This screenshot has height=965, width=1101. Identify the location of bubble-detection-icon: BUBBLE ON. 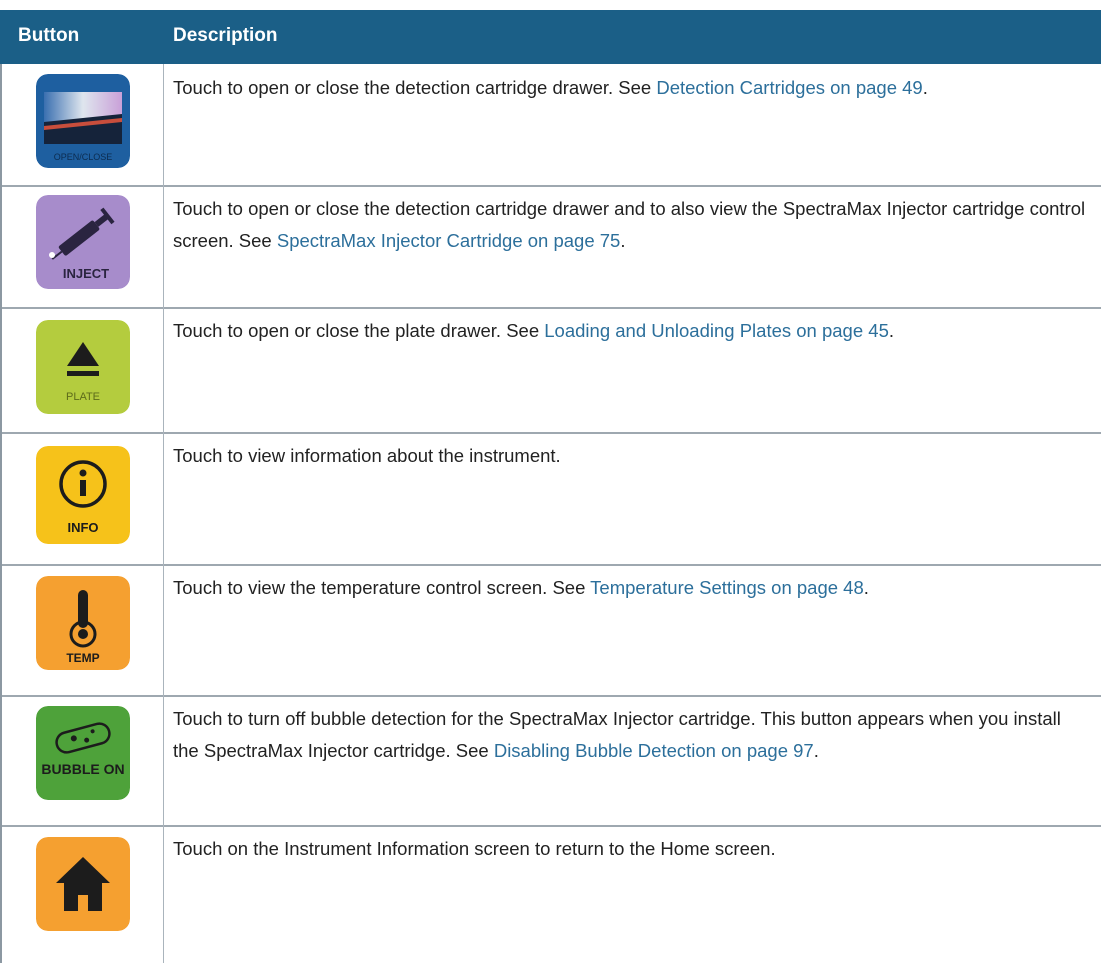
(83, 753).